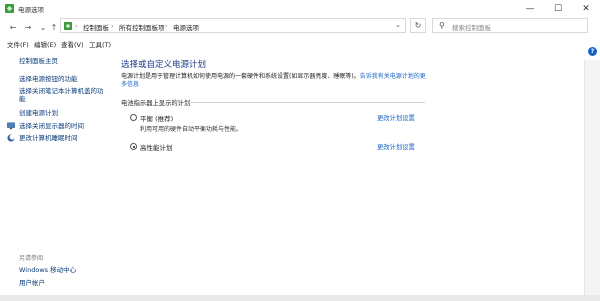 This screenshot has width=600, height=301. I want to click on menu-file: 文件(F), so click(18, 44).